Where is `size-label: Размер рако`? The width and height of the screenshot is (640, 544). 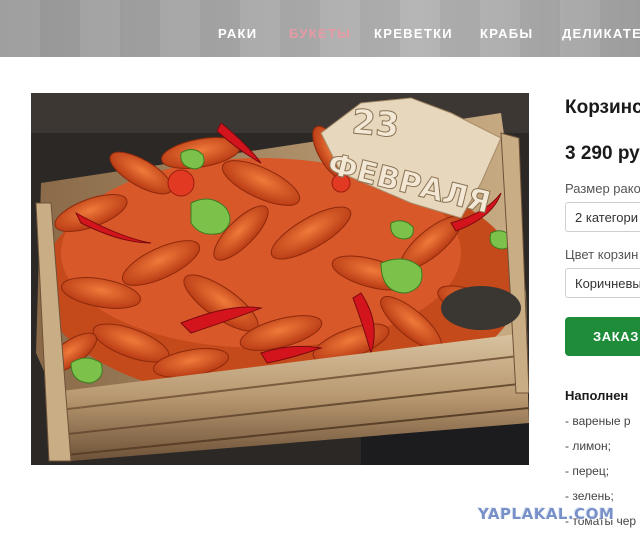 size-label: Размер рако is located at coordinates (602, 188).